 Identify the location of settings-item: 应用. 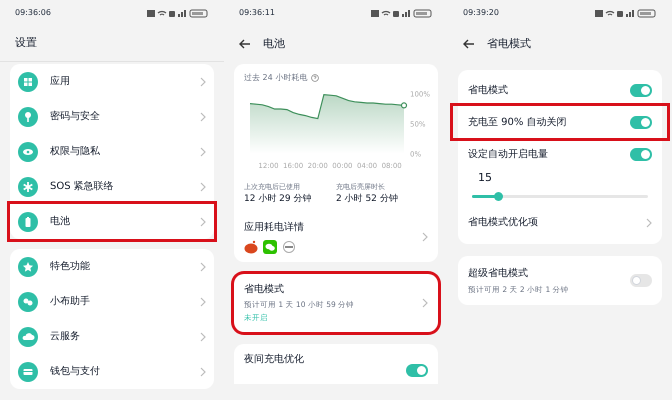
(112, 81).